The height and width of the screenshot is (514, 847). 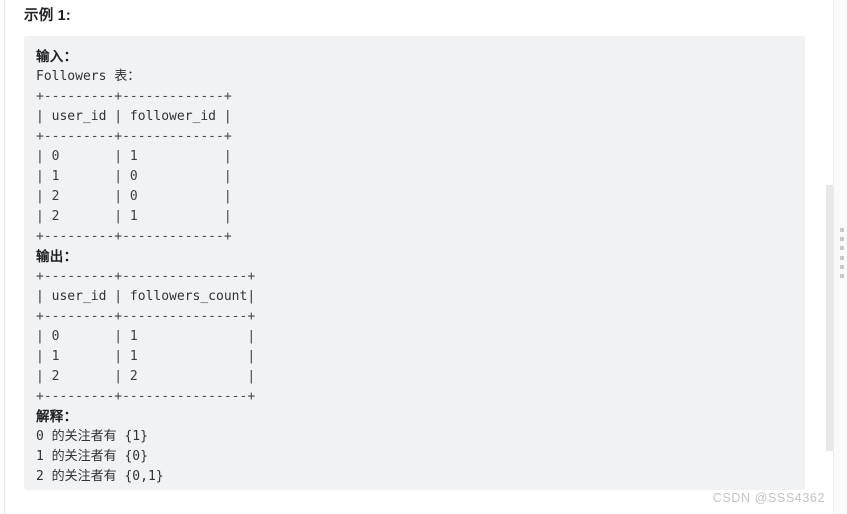 I want to click on output-table-row: | 0 | 1 |, so click(x=146, y=336).